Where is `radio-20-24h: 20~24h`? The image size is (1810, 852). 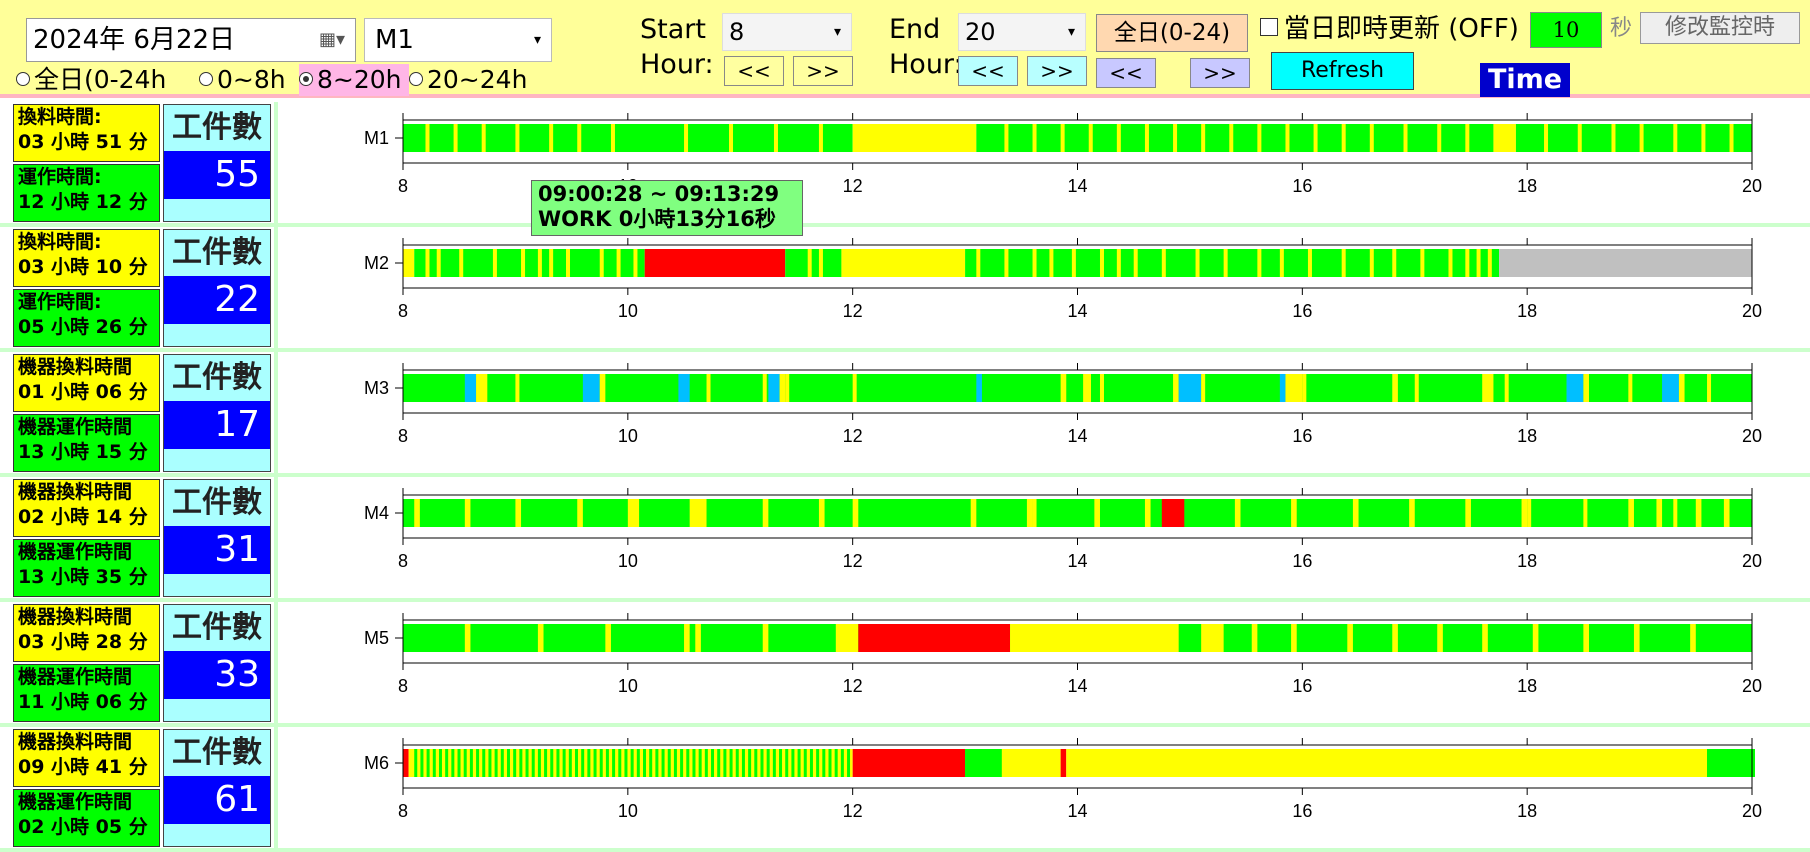 radio-20-24h: 20~24h is located at coordinates (479, 80).